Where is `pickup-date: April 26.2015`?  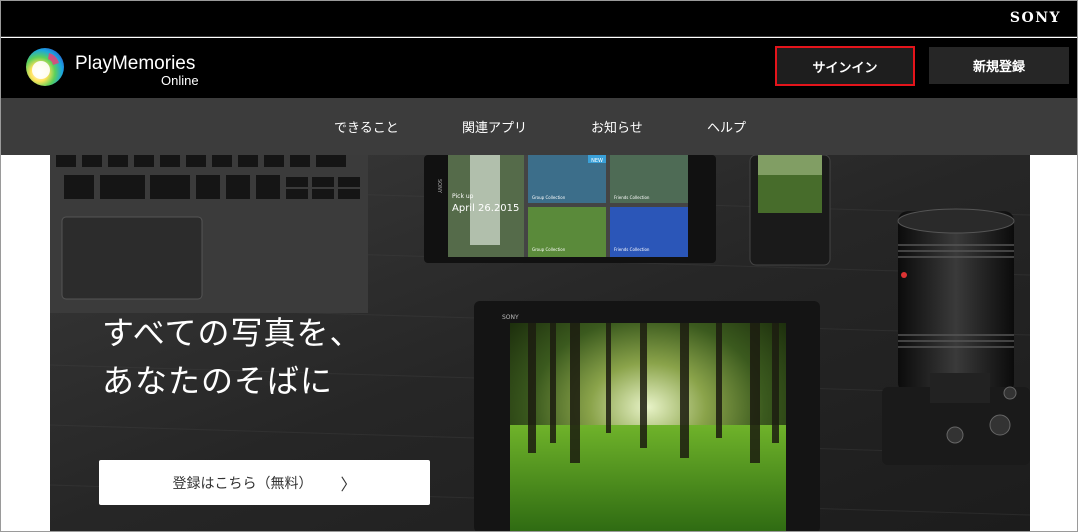 pickup-date: April 26.2015 is located at coordinates (485, 208).